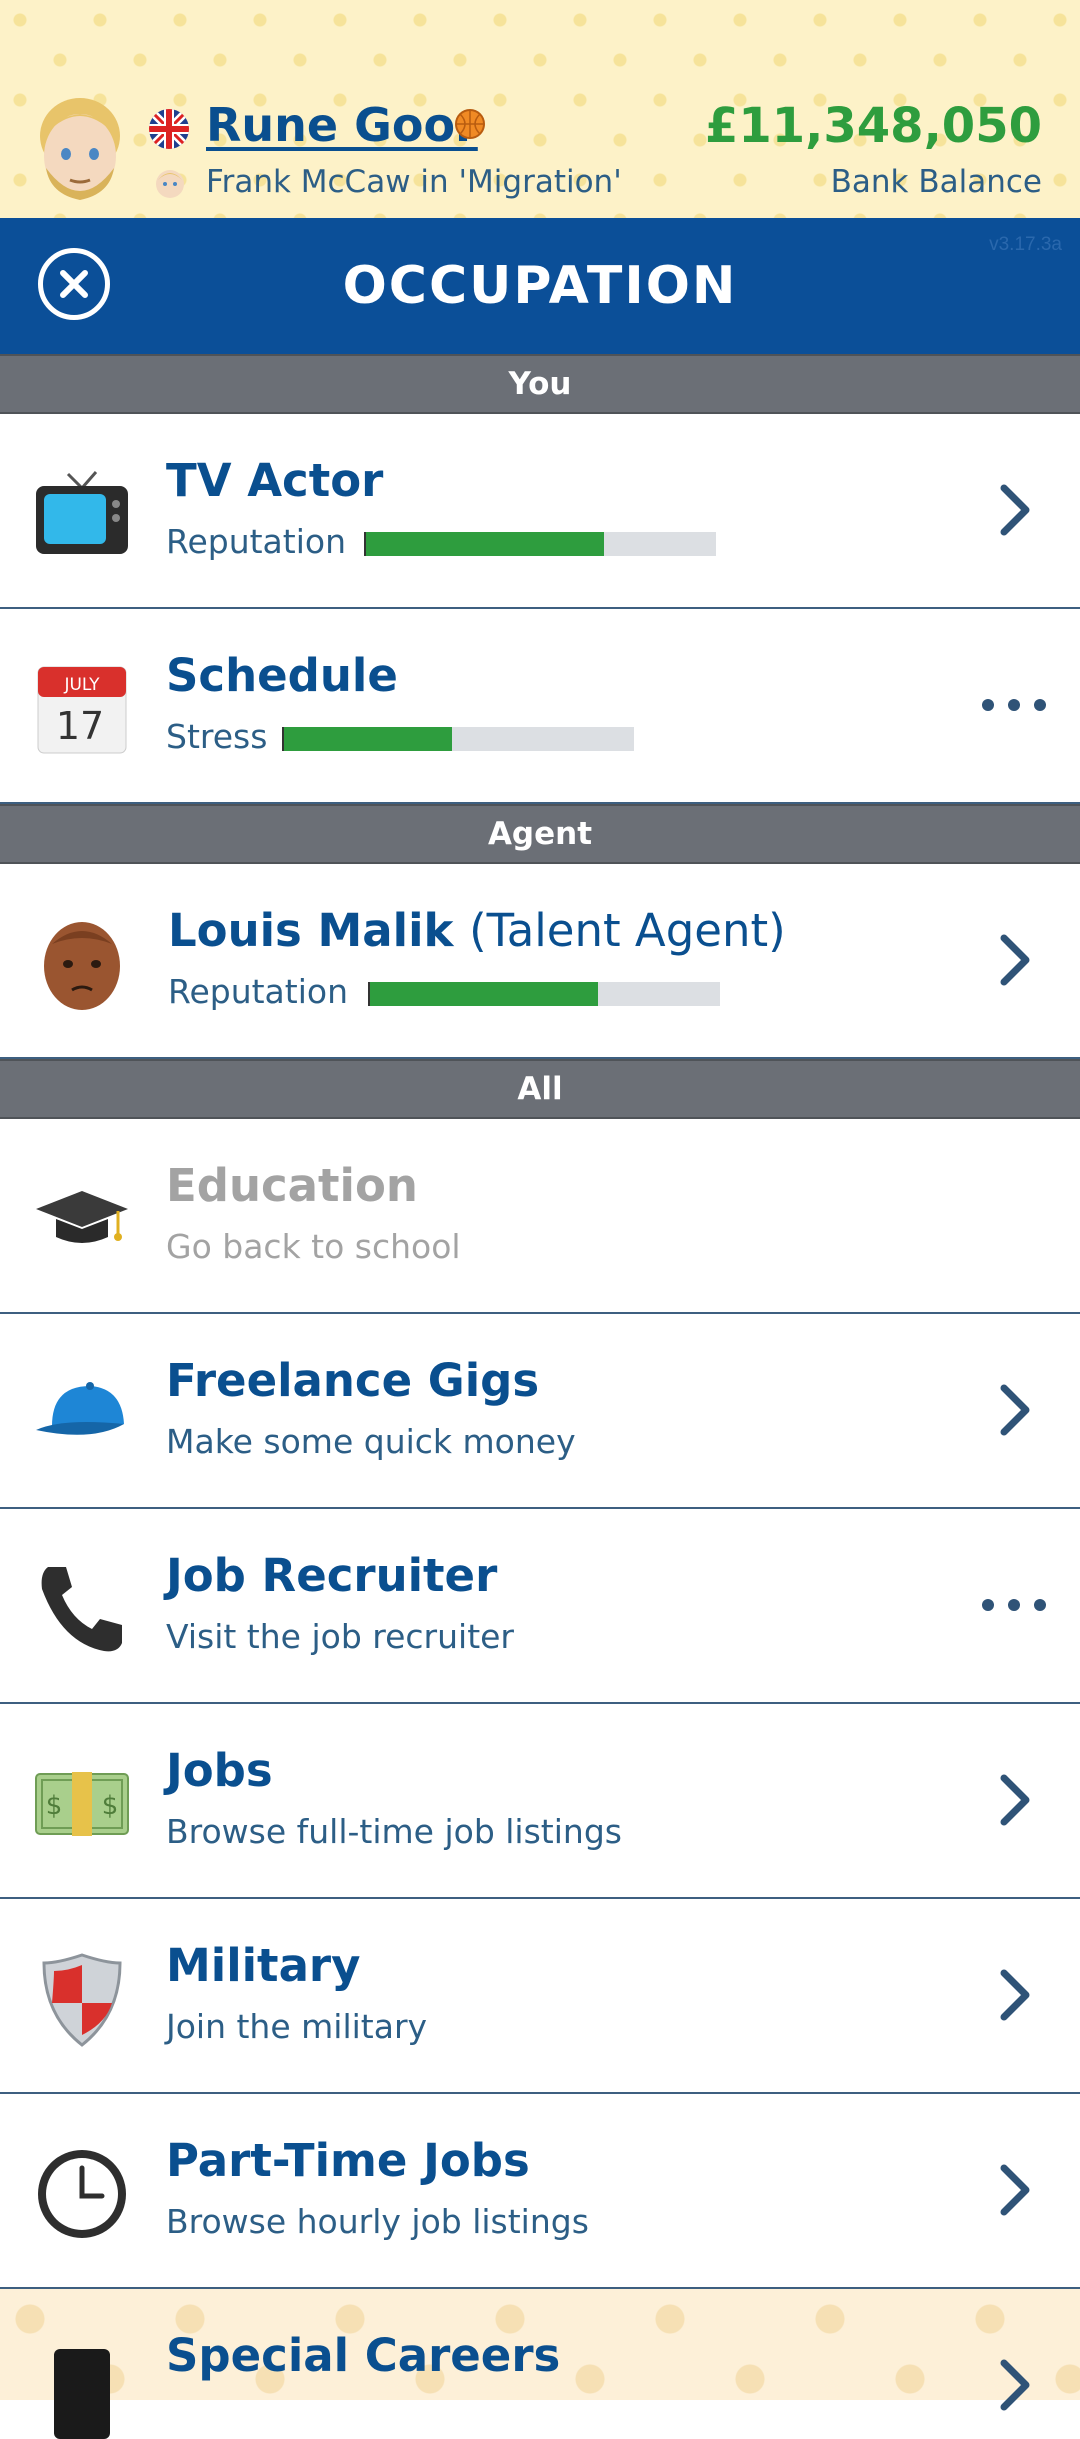 Image resolution: width=1080 pixels, height=2439 pixels. I want to click on agent-role: (Talent Agent), so click(627, 930).